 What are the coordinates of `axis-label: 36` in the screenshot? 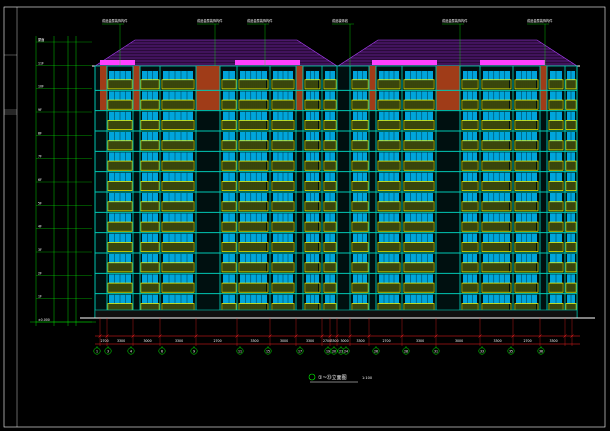 It's located at (541, 351).